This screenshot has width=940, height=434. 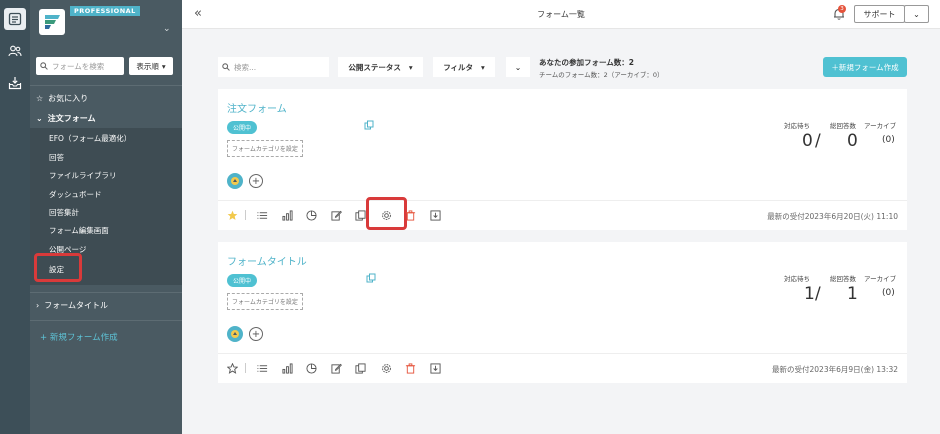 I want to click on top-bar: « フォーム一覧 3 サポート ⌄, so click(x=561, y=14).